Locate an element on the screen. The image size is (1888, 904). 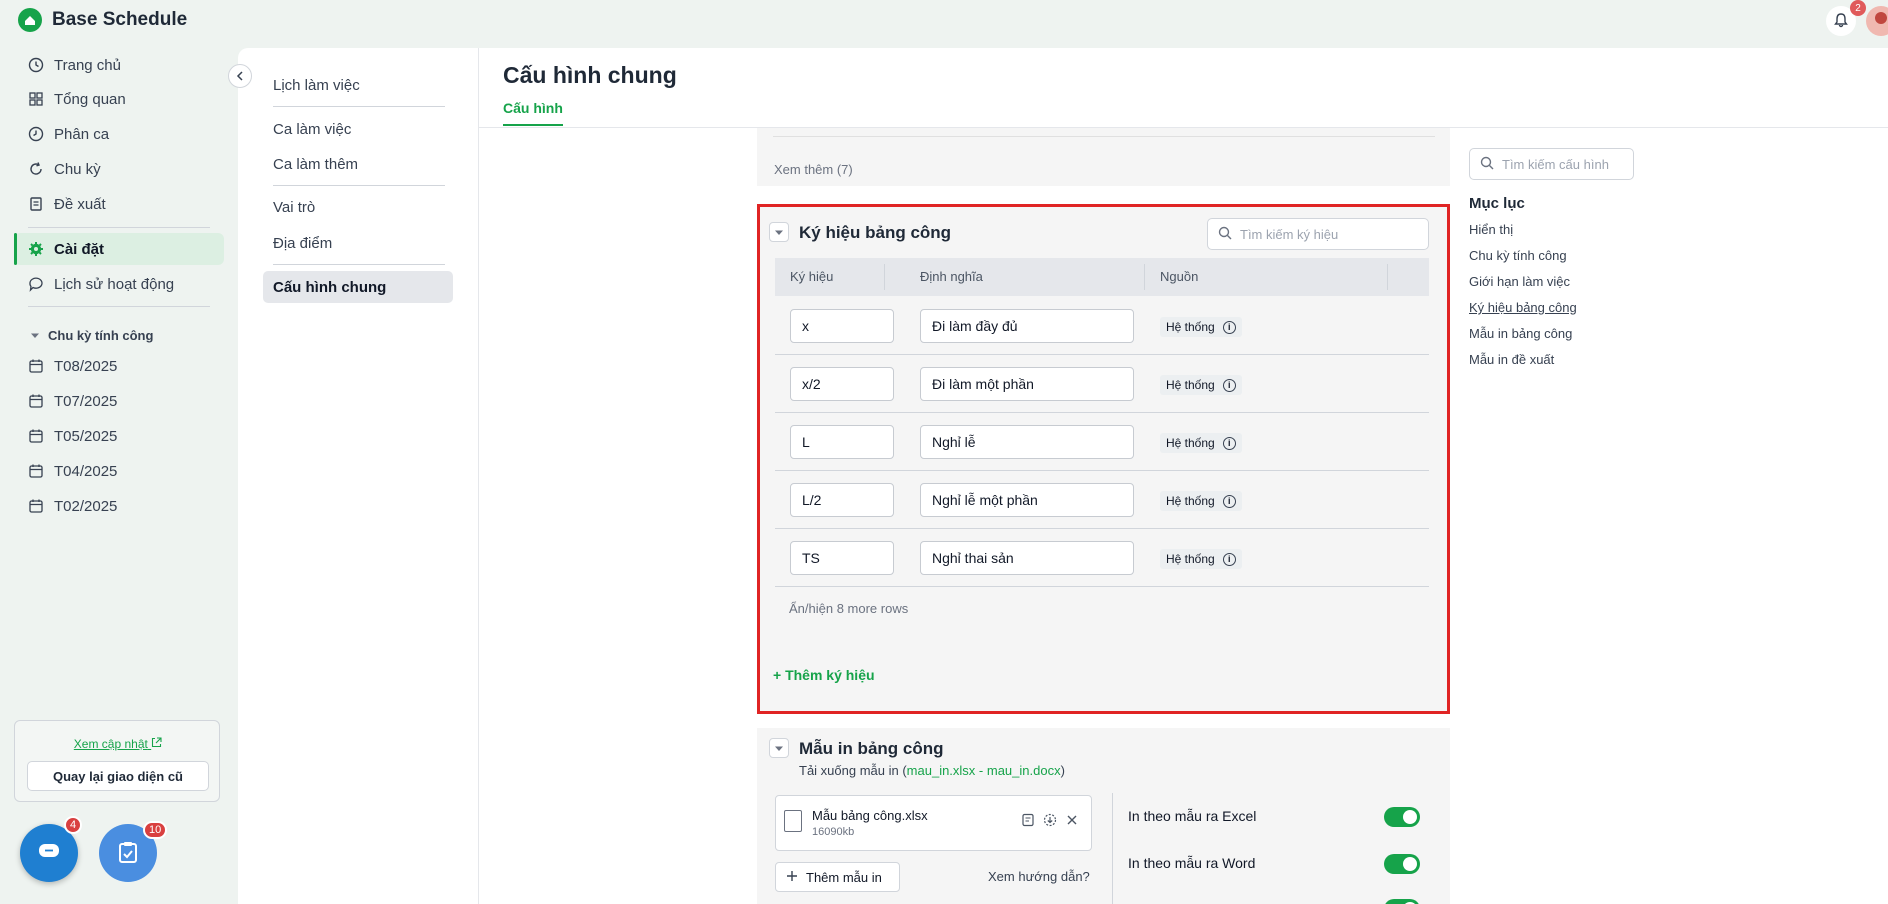
clipboard-check-icon is located at coordinates (128, 853).